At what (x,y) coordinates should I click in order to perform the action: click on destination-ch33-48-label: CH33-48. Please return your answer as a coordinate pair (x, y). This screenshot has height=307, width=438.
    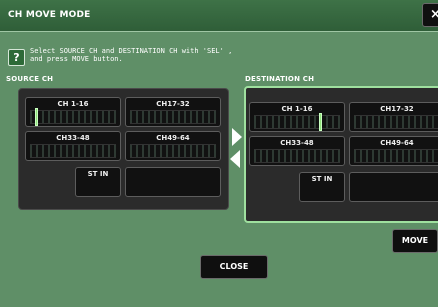
    Looking at the image, I should click on (297, 143).